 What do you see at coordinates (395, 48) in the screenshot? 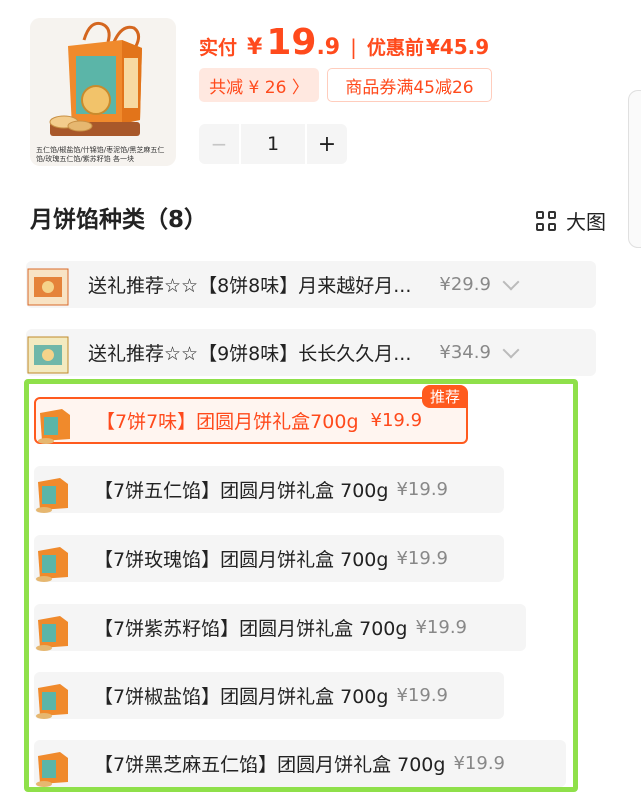
I see `original-price-label: 优惠前` at bounding box center [395, 48].